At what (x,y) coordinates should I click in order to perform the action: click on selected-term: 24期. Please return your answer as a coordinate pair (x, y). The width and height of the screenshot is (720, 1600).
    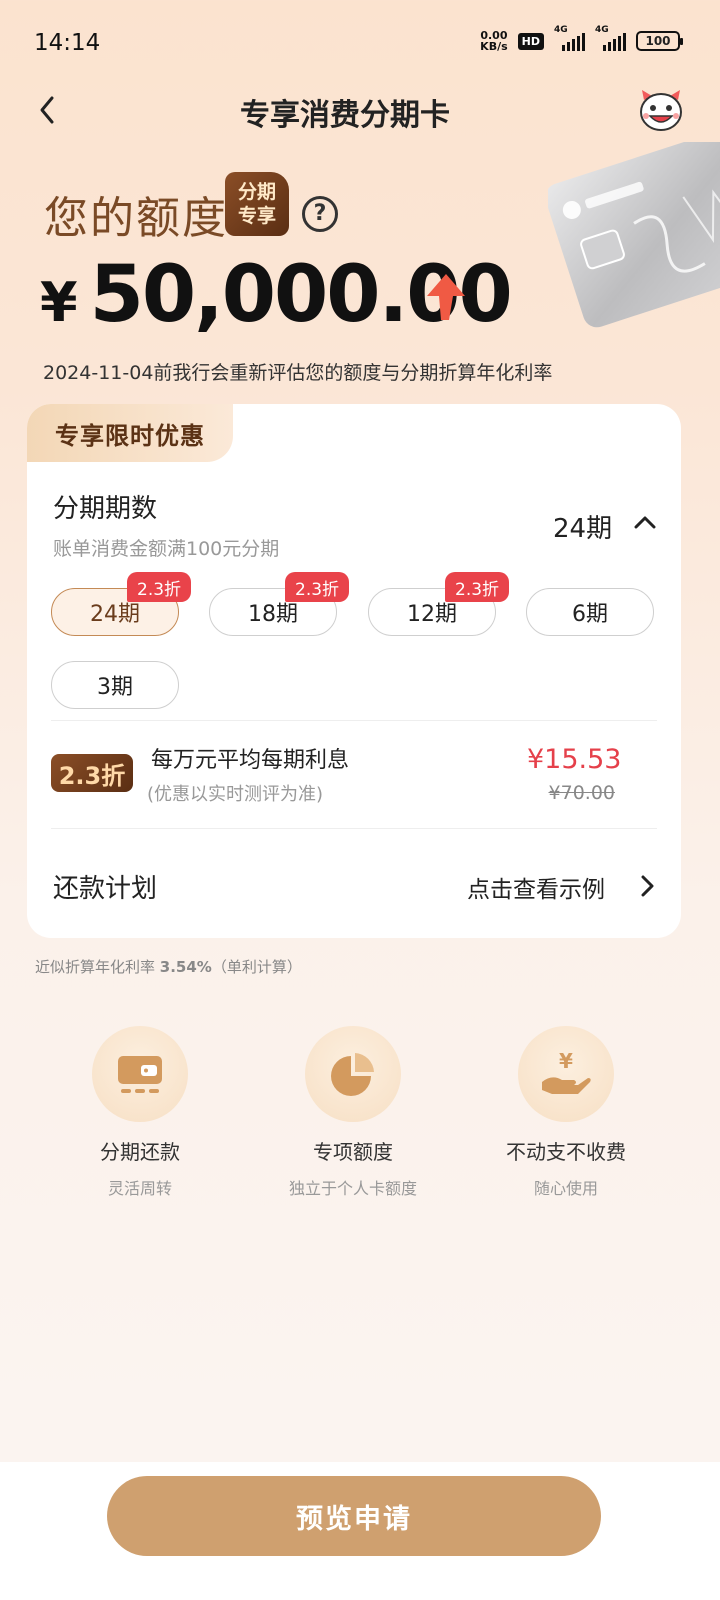
    Looking at the image, I should click on (582, 526).